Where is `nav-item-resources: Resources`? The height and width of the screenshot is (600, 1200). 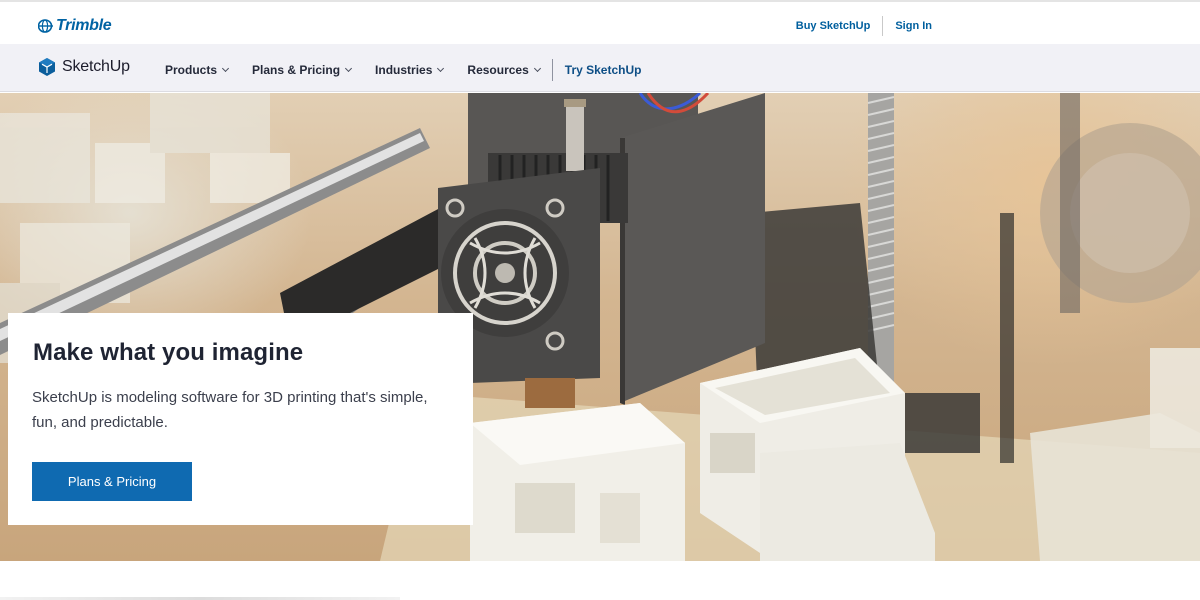
nav-item-resources: Resources is located at coordinates (504, 70).